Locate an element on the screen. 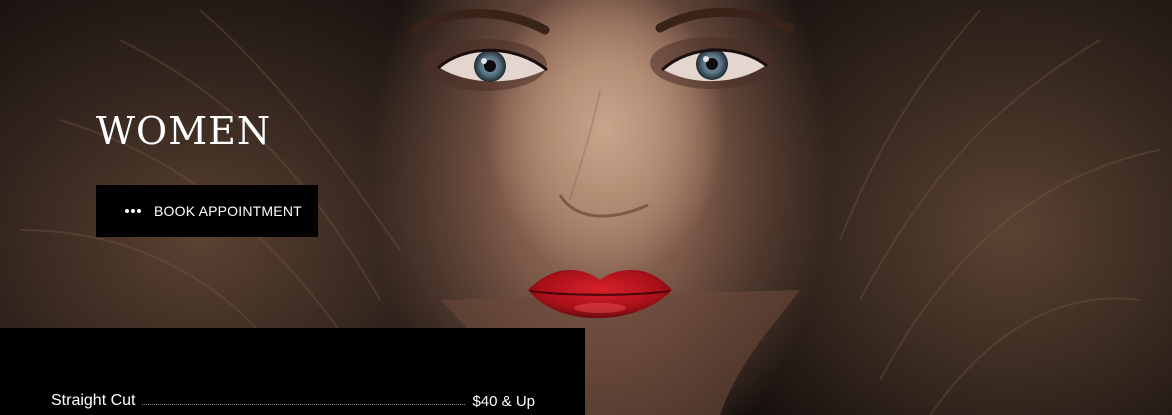  dots-icon is located at coordinates (133, 211).